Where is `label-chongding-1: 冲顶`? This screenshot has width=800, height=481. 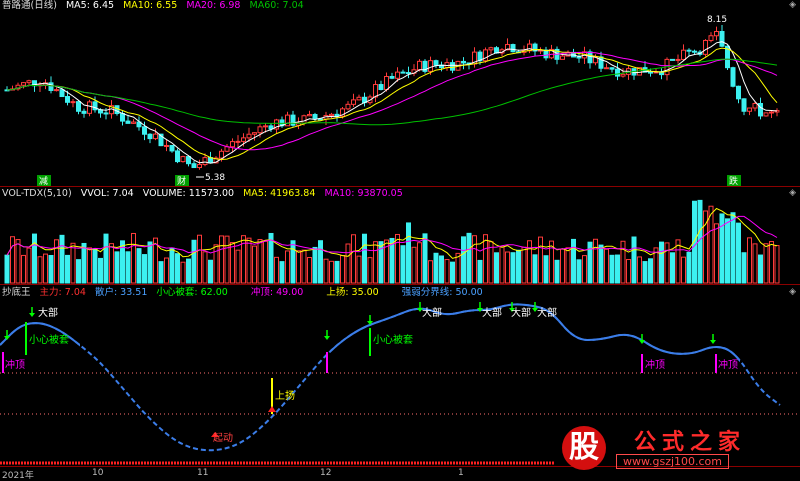
label-chongding-1: 冲顶 is located at coordinates (15, 364).